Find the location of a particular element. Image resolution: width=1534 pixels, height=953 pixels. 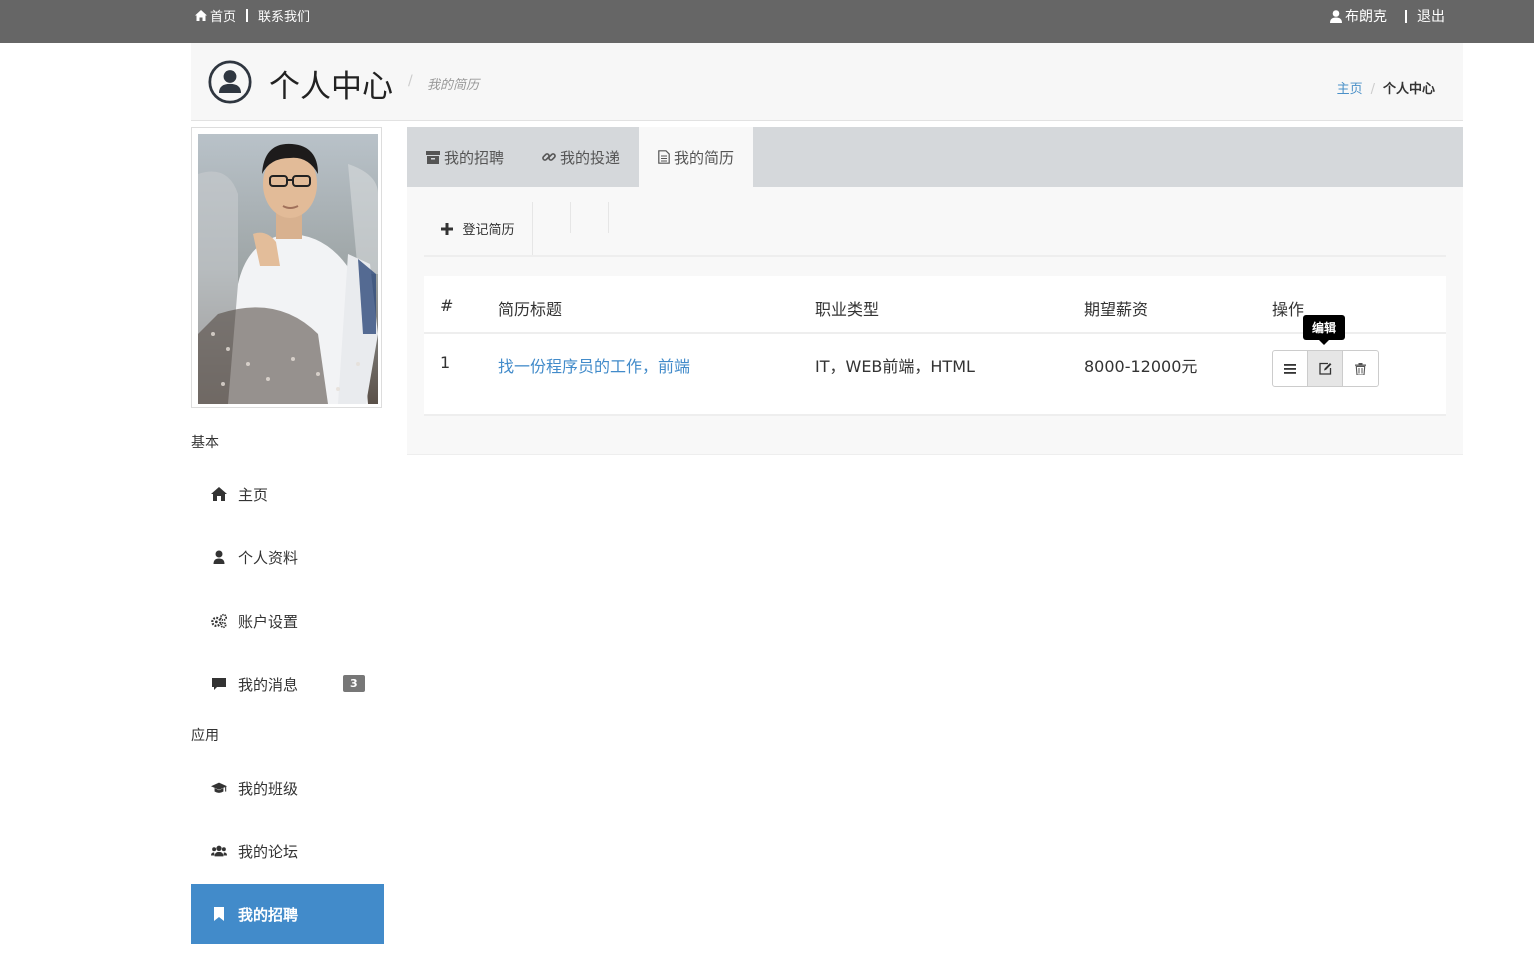

top-home-link: 首页 is located at coordinates (215, 15).